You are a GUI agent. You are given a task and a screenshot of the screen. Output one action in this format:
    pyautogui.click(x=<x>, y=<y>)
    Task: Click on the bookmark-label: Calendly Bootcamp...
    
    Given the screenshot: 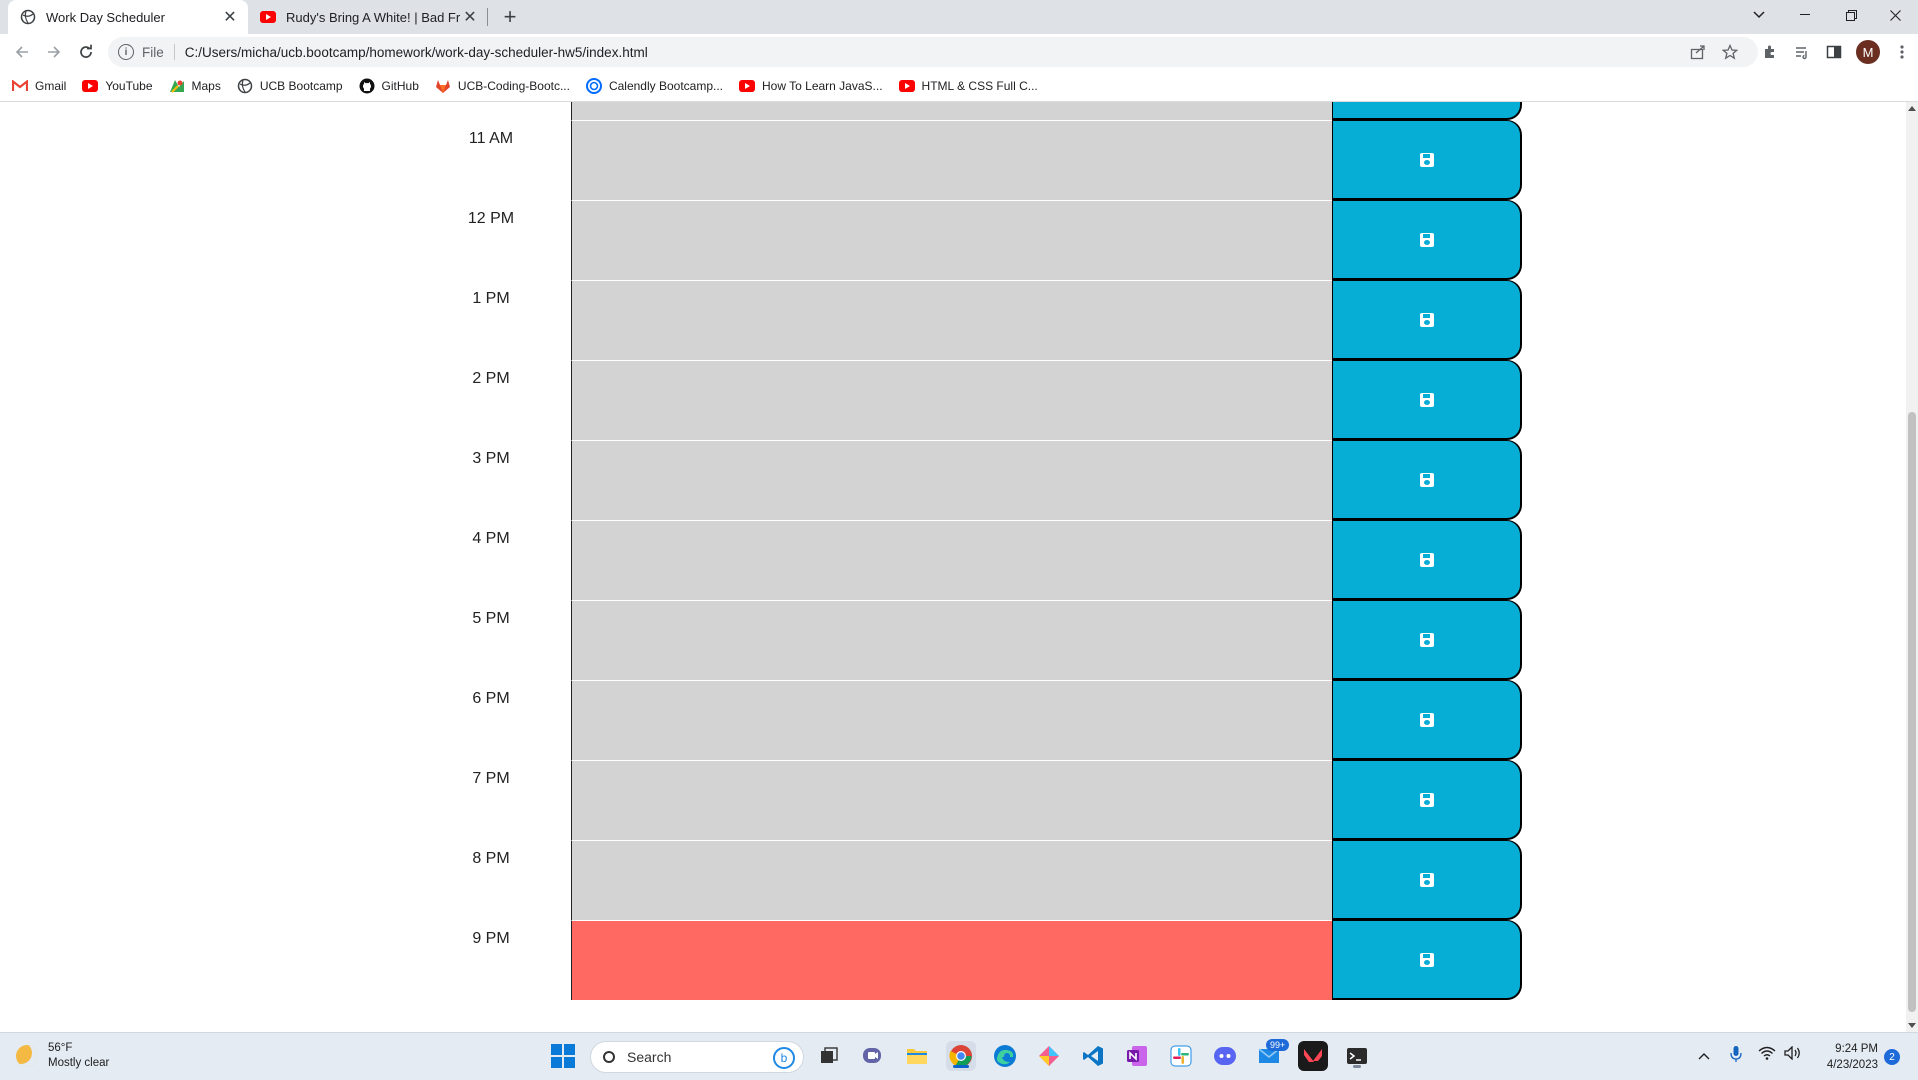 What is the action you would take?
    pyautogui.click(x=666, y=85)
    